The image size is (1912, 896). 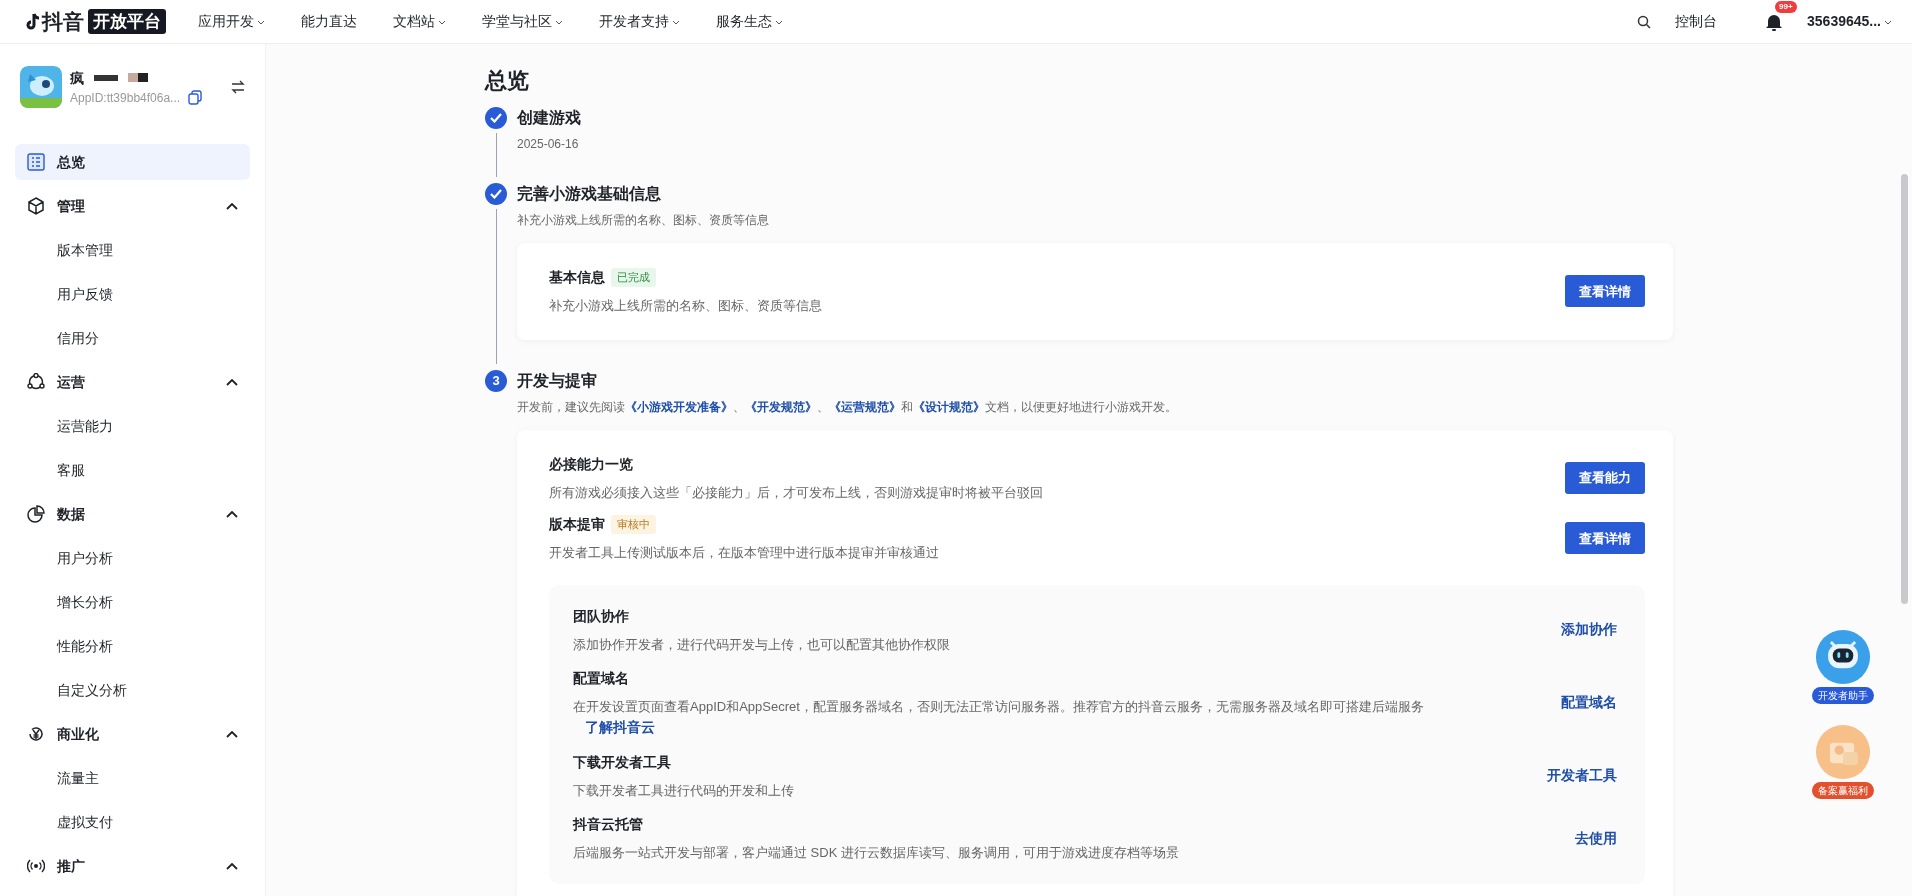 What do you see at coordinates (127, 21) in the screenshot?
I see `logo-badge: 开放平台` at bounding box center [127, 21].